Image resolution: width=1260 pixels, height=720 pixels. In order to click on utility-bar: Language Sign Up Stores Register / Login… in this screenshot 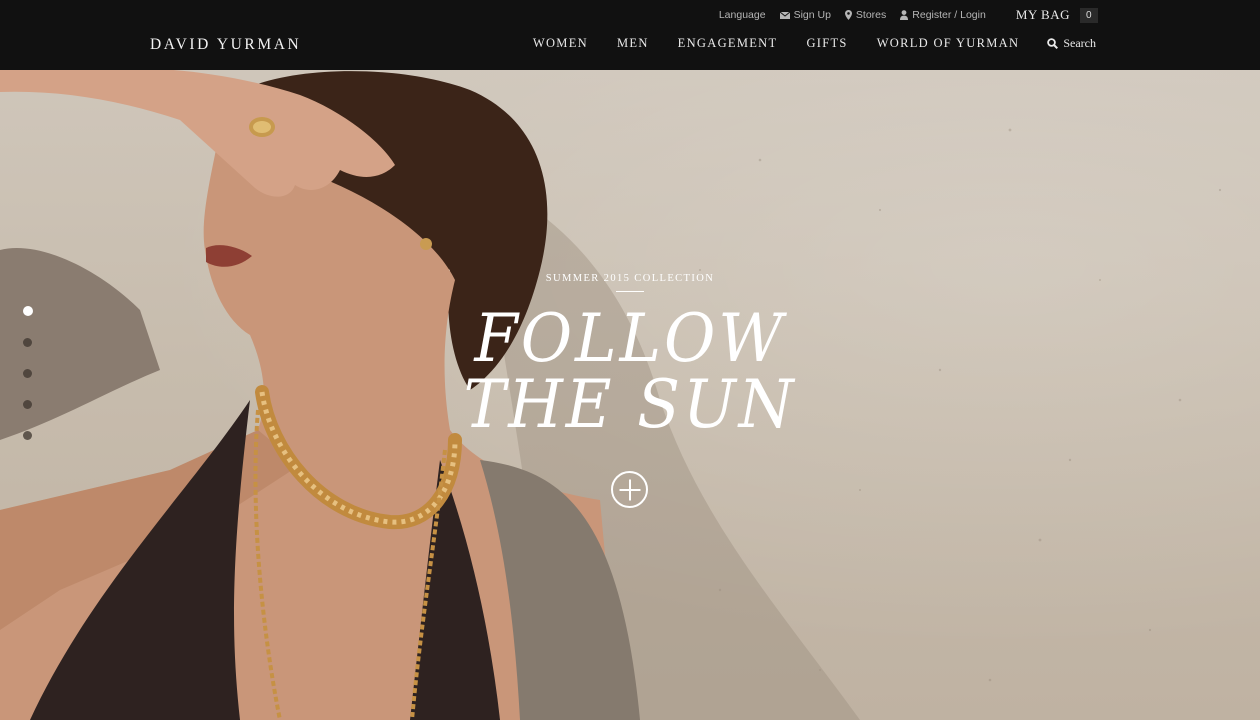, I will do `click(901, 15)`.